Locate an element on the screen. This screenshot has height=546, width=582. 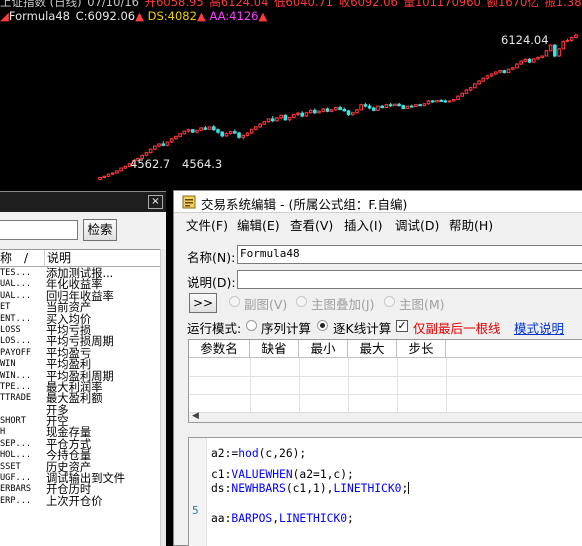
function-description: 平均盈利 is located at coordinates (69, 365).